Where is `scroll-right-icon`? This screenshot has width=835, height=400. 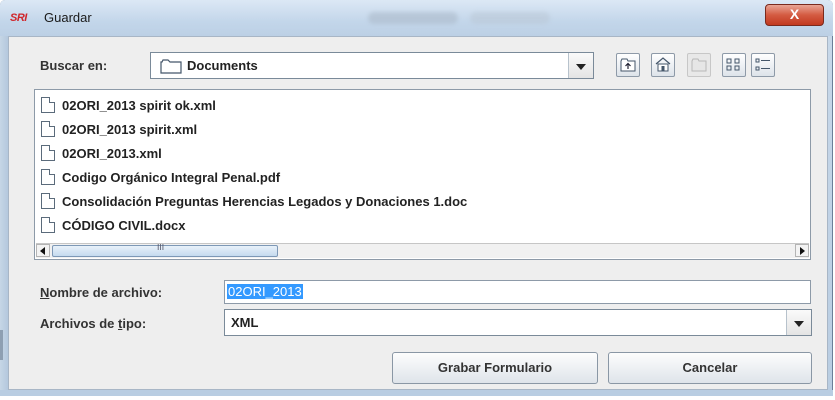 scroll-right-icon is located at coordinates (802, 250).